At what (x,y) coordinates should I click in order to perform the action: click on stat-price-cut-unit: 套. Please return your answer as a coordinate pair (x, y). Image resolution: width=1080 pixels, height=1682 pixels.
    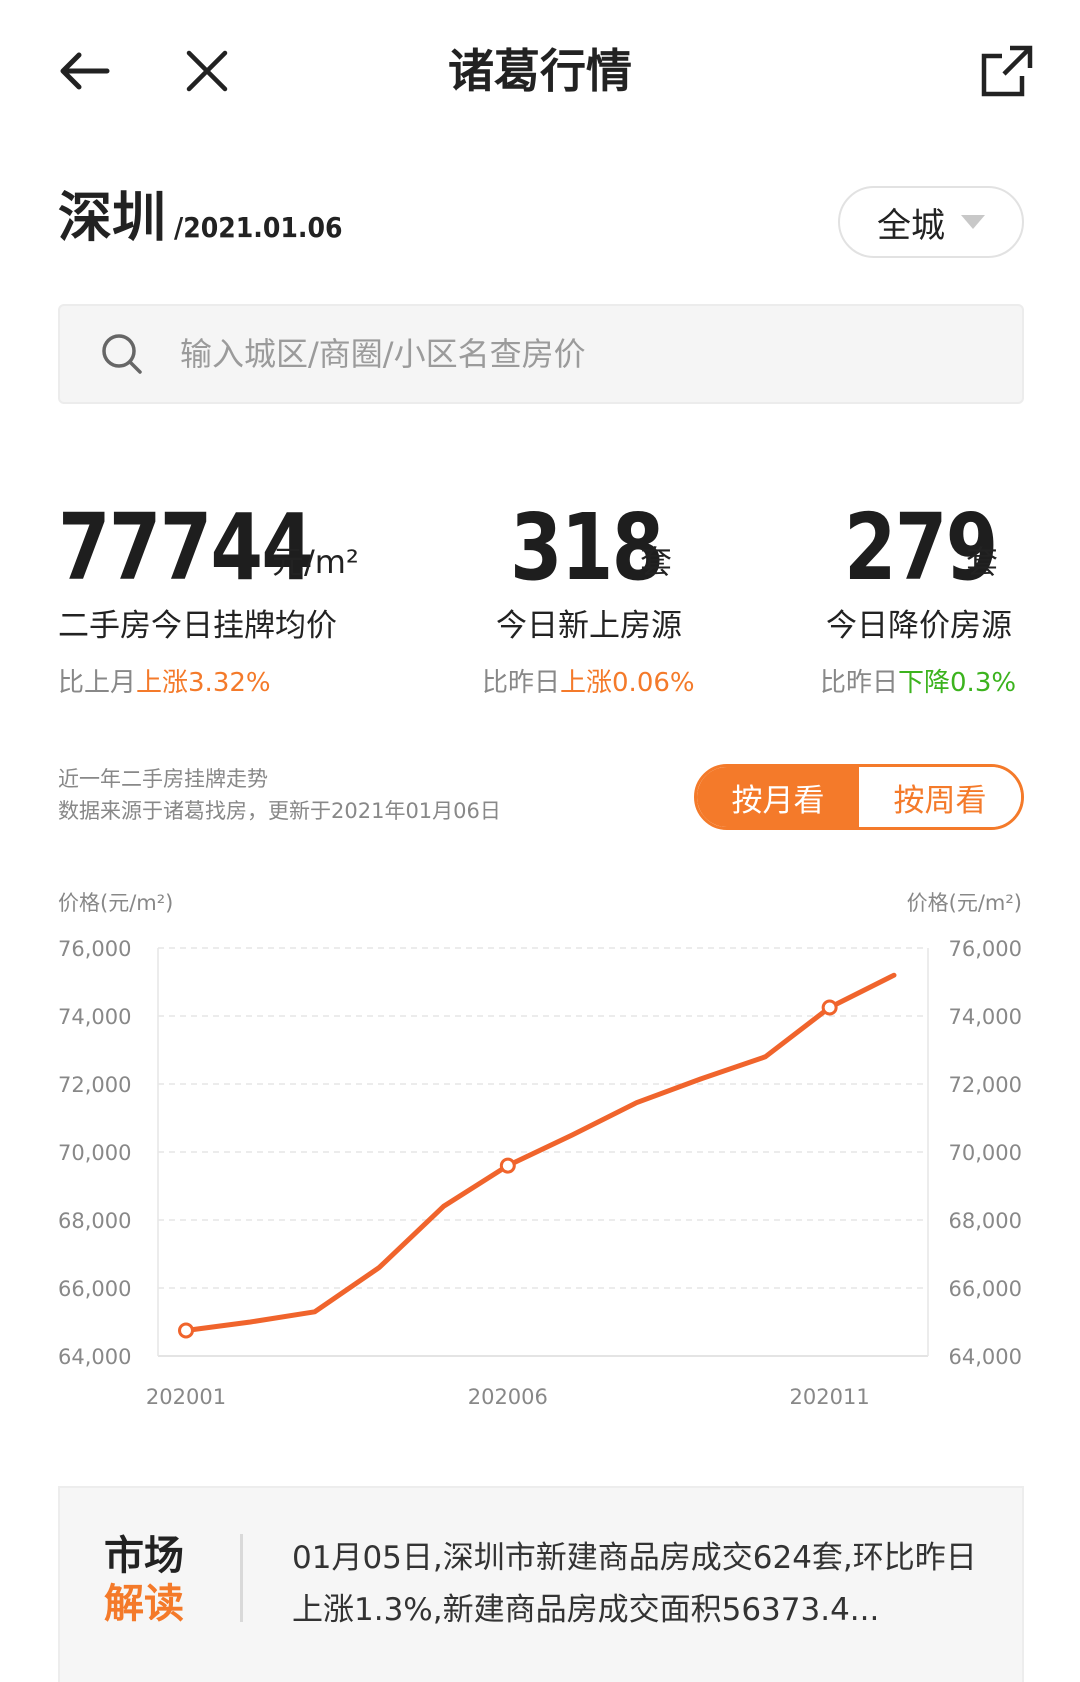
    Looking at the image, I should click on (982, 562).